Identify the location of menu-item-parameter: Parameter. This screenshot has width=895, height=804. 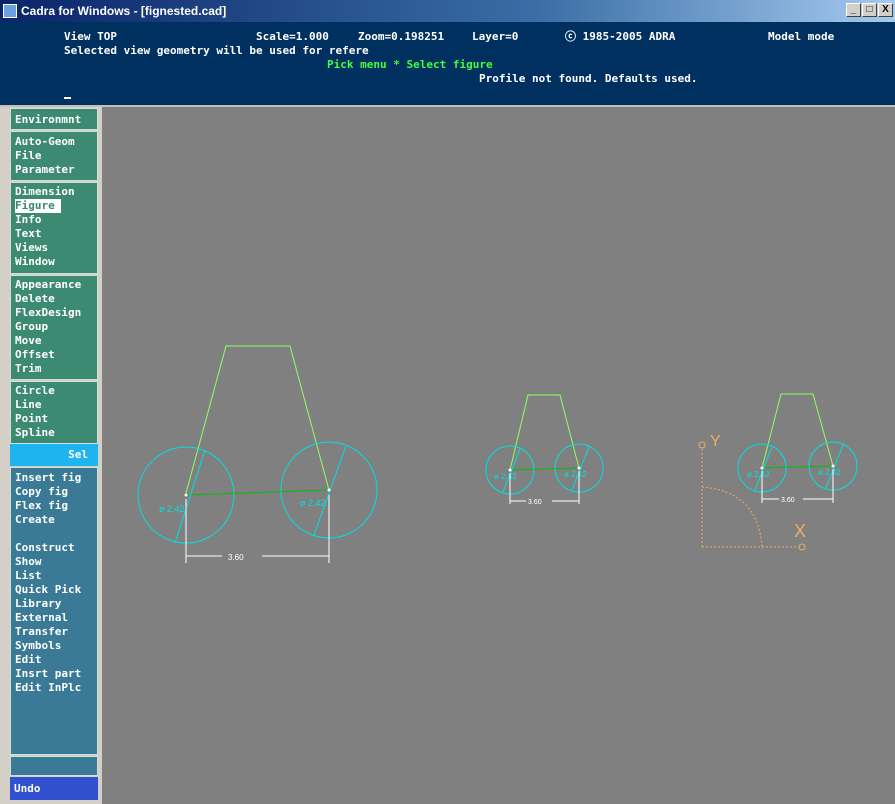
(54, 170).